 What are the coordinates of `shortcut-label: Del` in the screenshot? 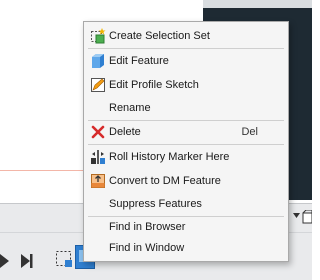 It's located at (249, 132).